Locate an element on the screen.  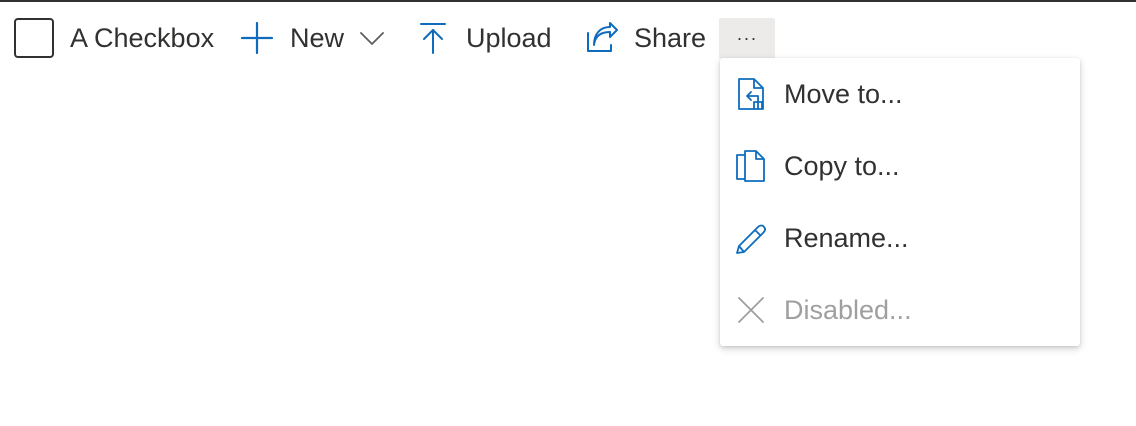
more-icon: ··· is located at coordinates (747, 38).